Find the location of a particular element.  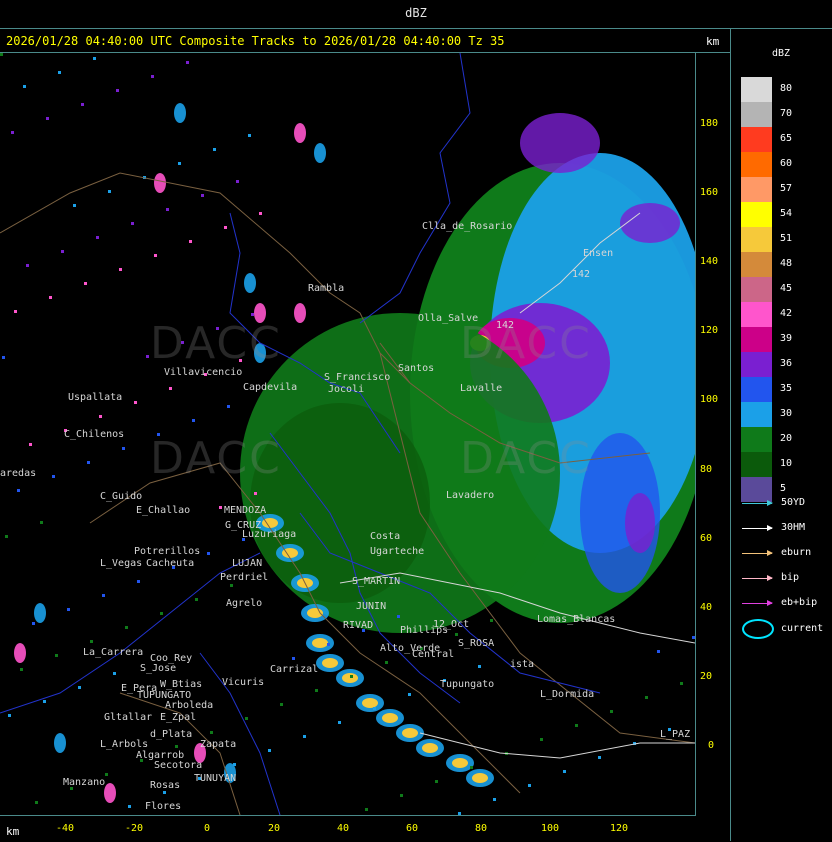

scale-value: 20 is located at coordinates (786, 438).